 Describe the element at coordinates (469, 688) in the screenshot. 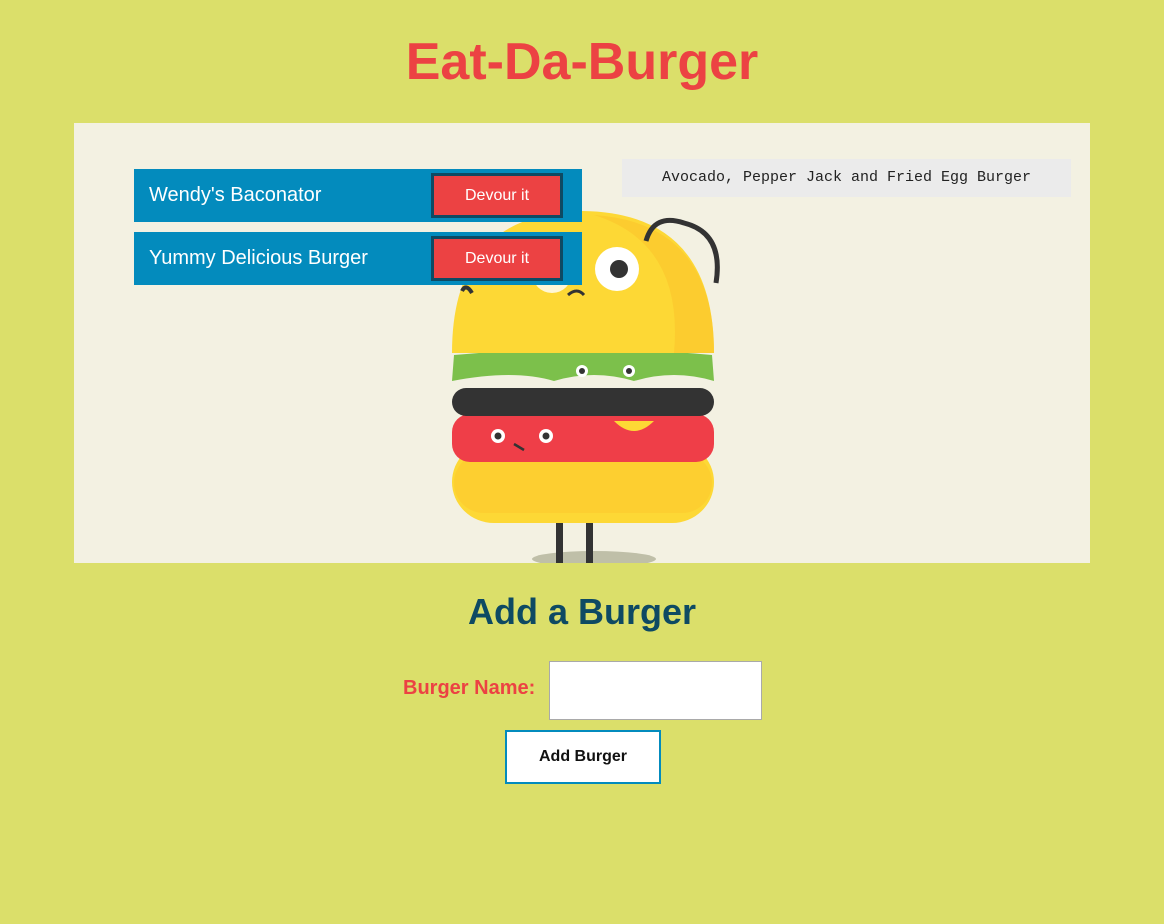

I see `burger-name-label: Burger Name:` at that location.